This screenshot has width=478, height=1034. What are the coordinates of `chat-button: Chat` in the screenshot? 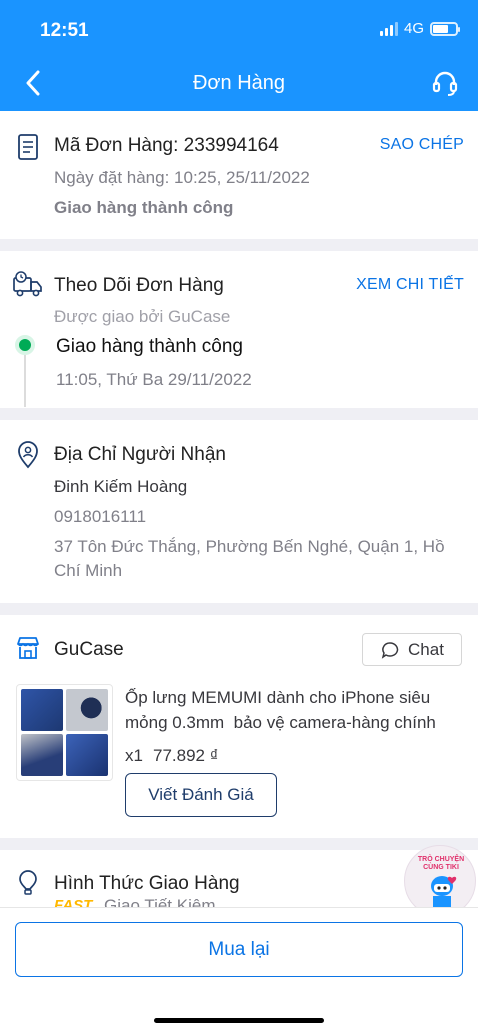 It's located at (412, 649).